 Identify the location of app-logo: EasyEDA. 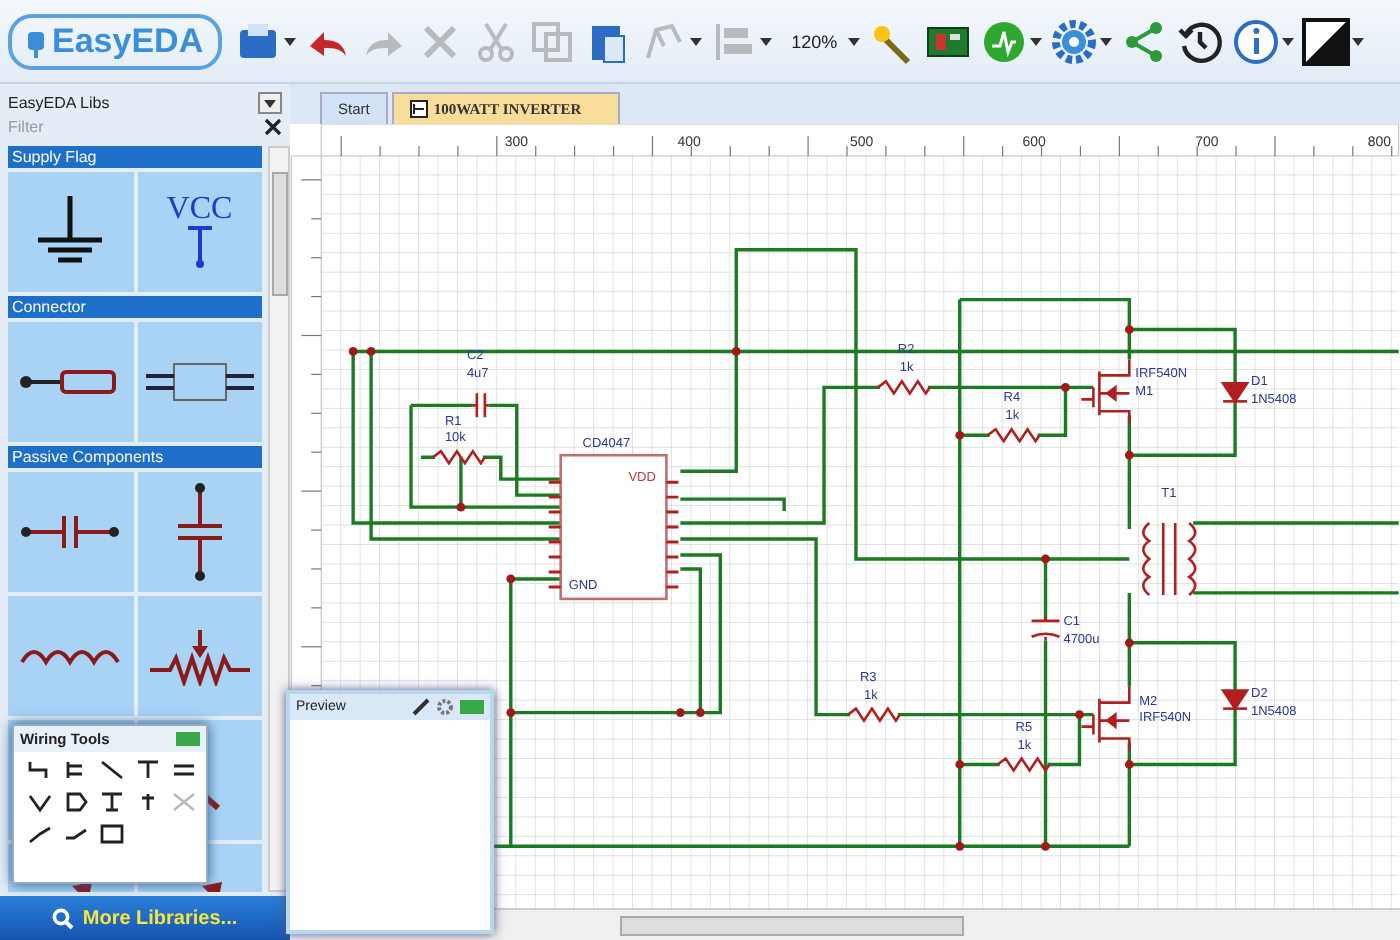
(115, 41).